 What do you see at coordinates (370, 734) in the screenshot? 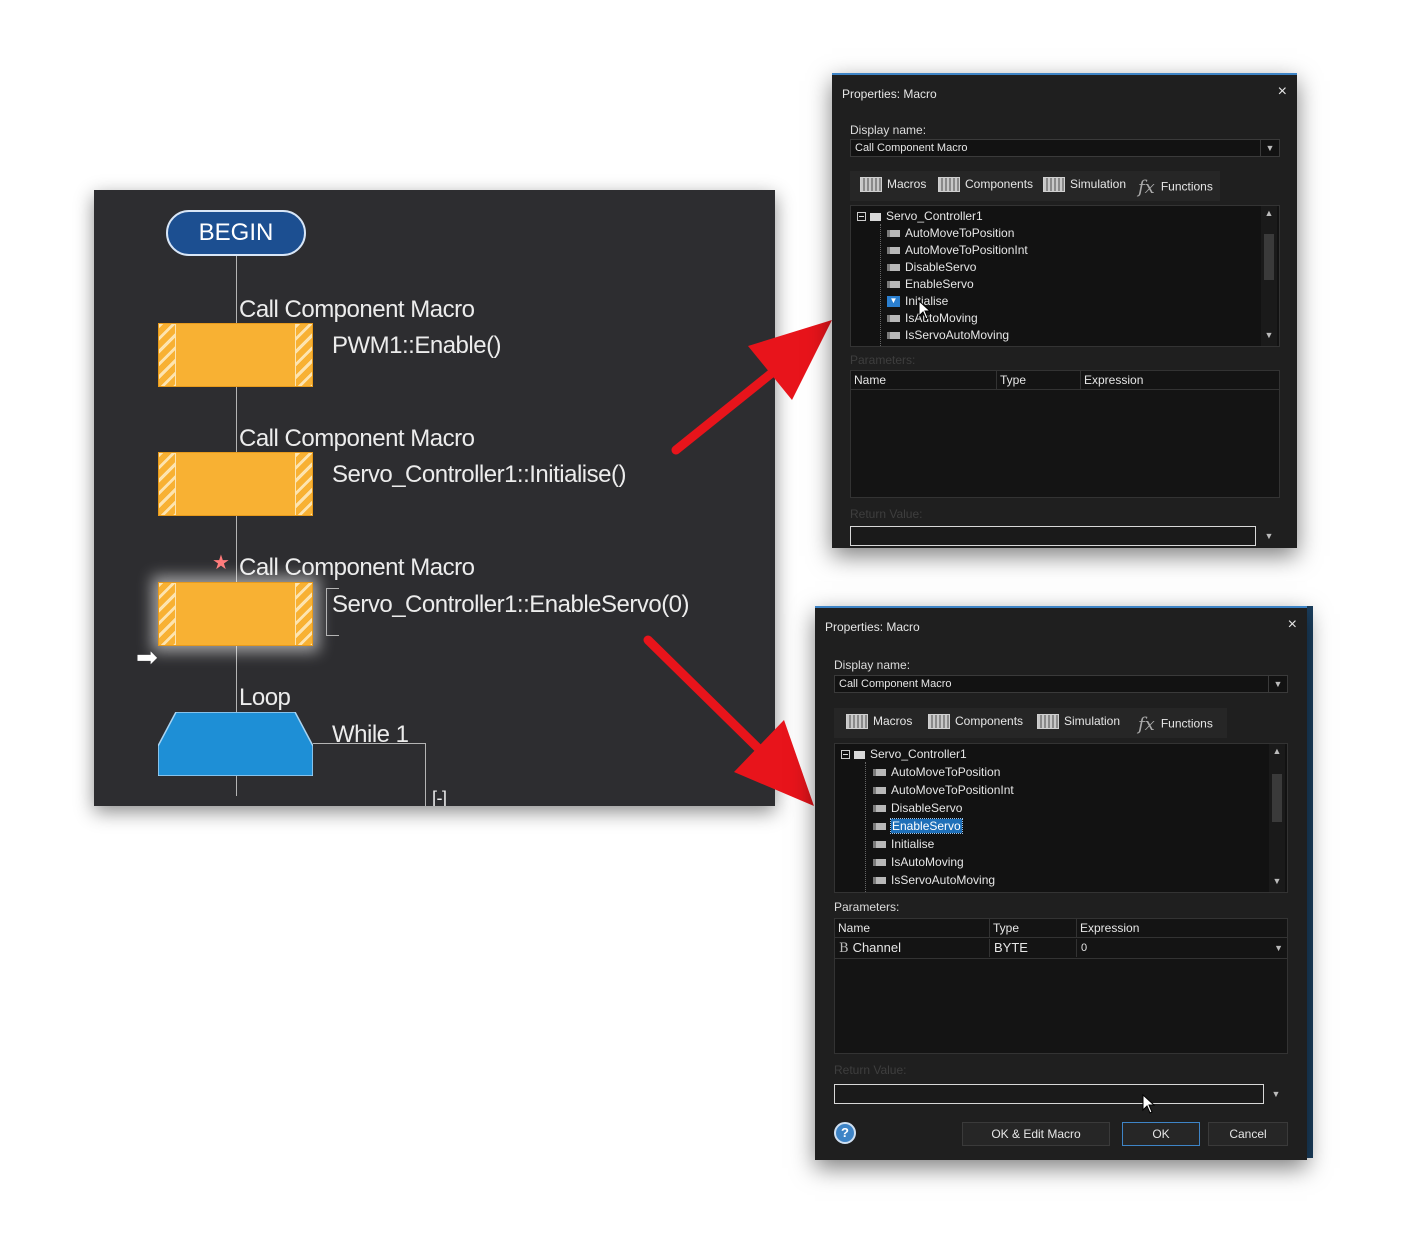
I see `loop-condition: While 1` at bounding box center [370, 734].